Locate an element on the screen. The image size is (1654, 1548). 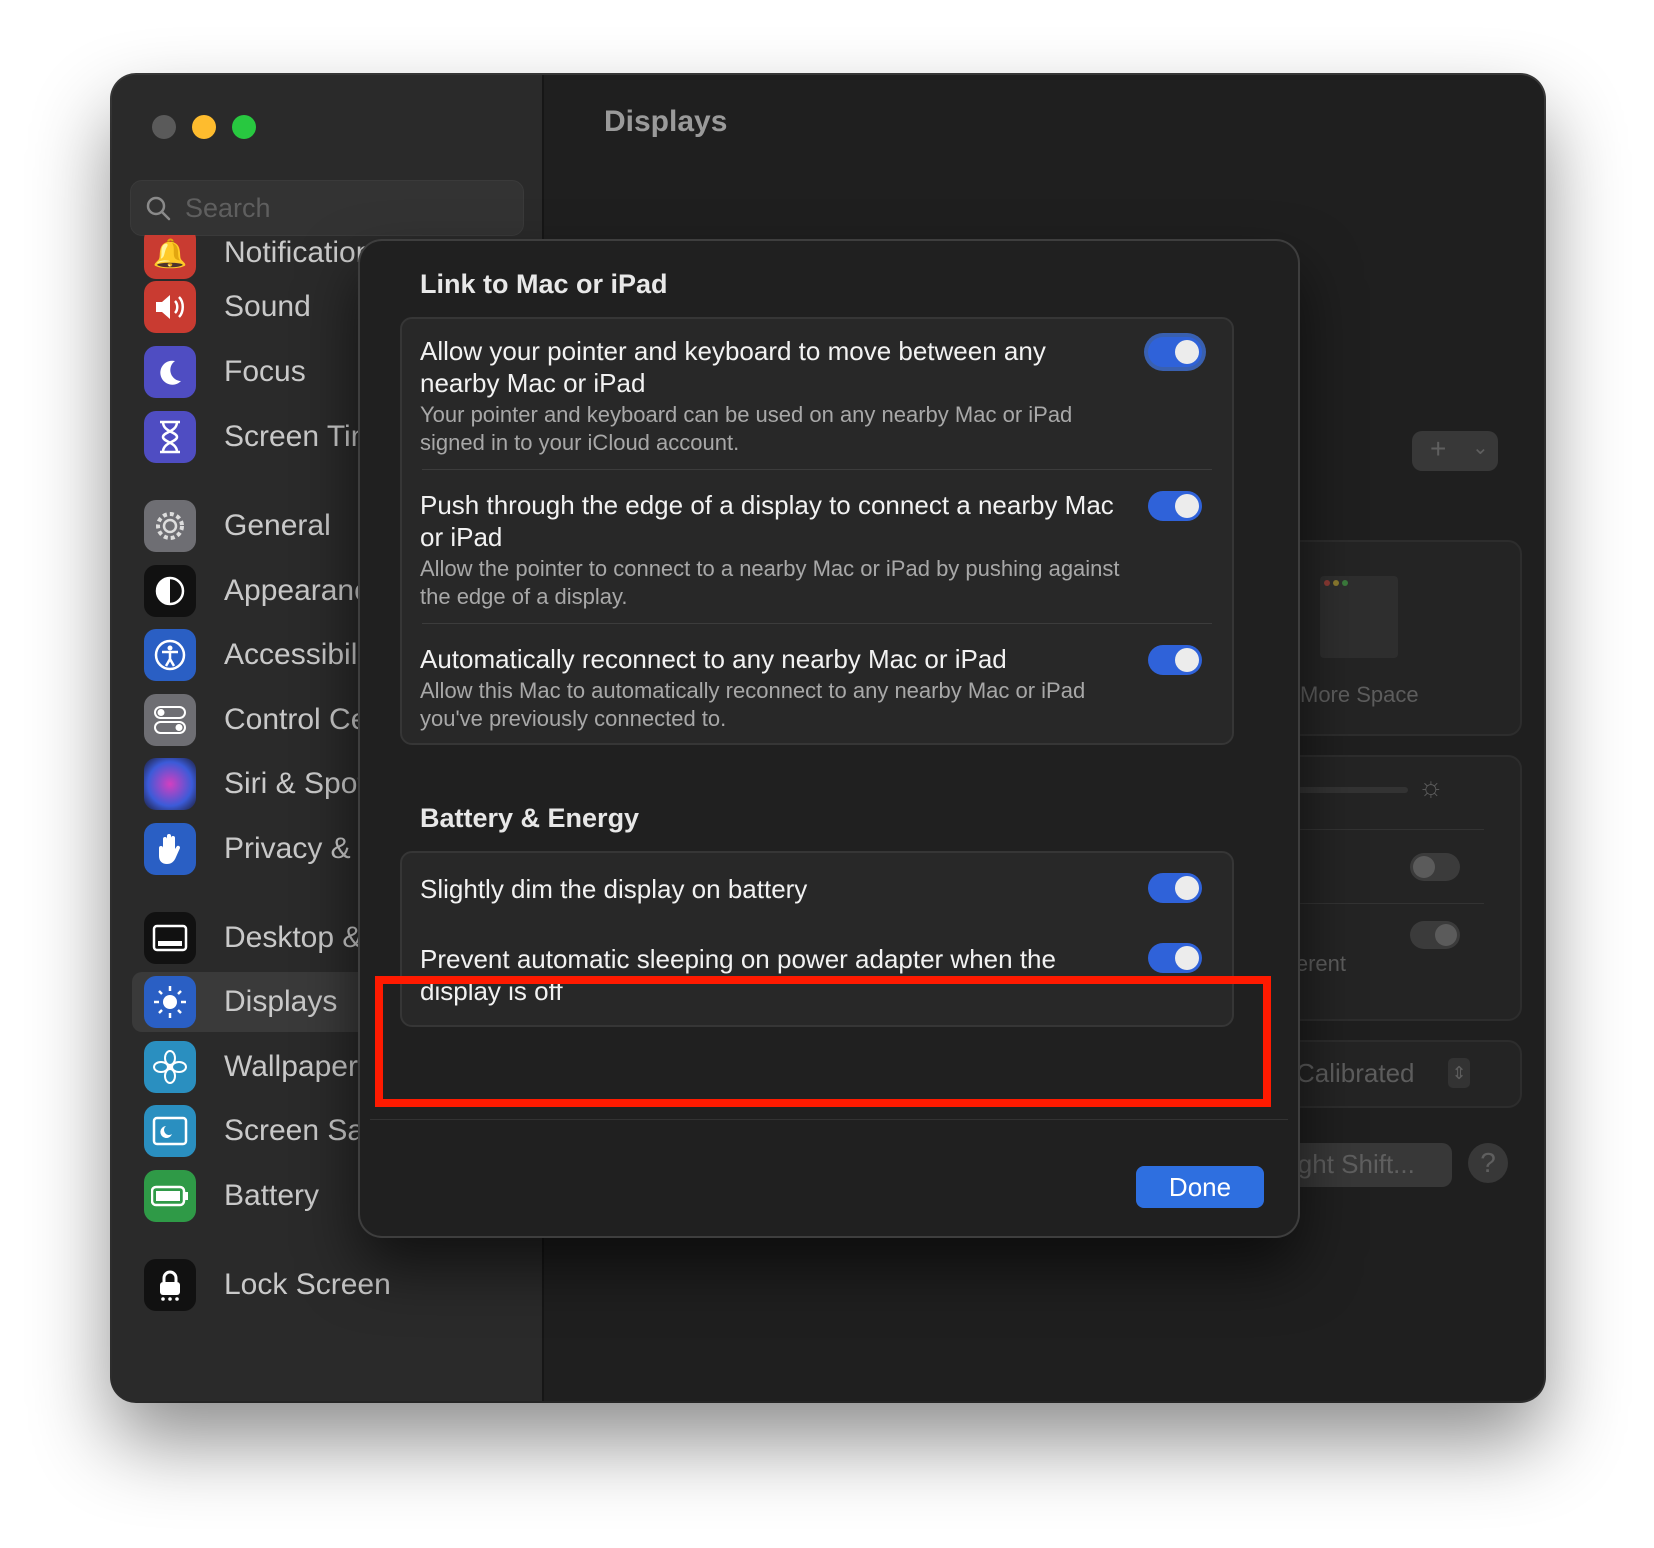
window-controls is located at coordinates (204, 127).